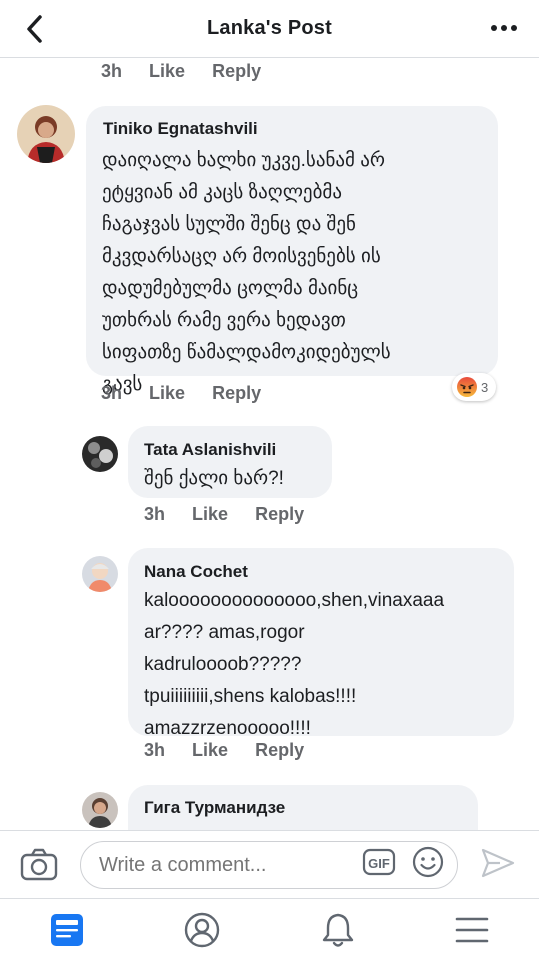 The width and height of the screenshot is (539, 960). Describe the element at coordinates (498, 863) in the screenshot. I see `send-icon` at that location.